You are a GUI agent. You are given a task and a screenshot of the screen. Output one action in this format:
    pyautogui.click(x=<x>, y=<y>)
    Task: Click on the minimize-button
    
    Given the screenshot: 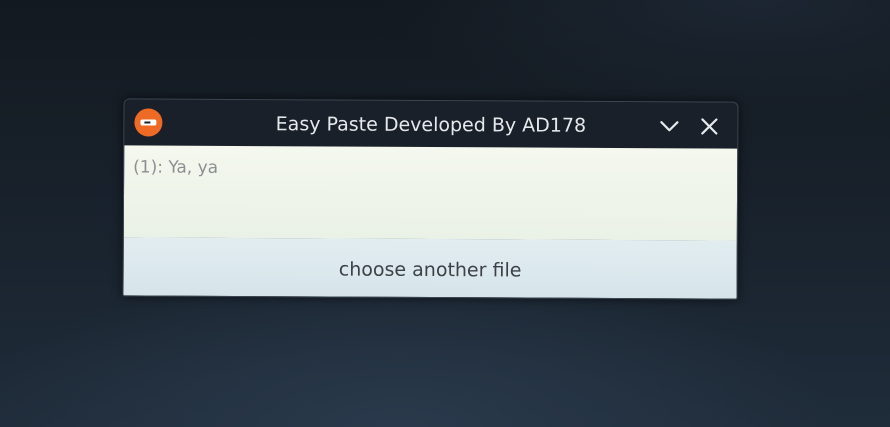 What is the action you would take?
    pyautogui.click(x=669, y=126)
    